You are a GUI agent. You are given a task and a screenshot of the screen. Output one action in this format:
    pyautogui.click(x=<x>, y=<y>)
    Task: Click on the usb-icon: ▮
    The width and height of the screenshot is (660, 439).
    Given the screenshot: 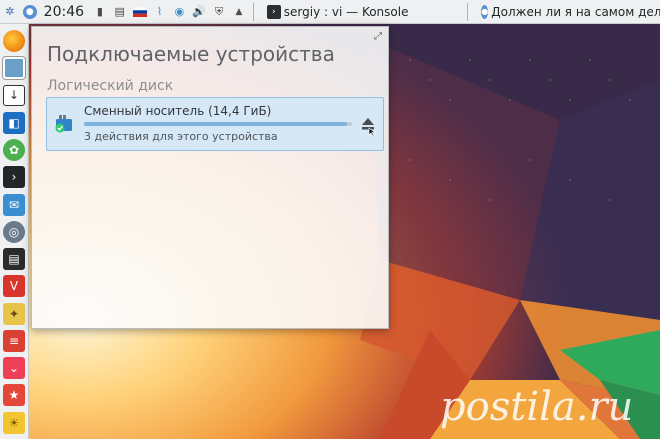 What is the action you would take?
    pyautogui.click(x=100, y=12)
    